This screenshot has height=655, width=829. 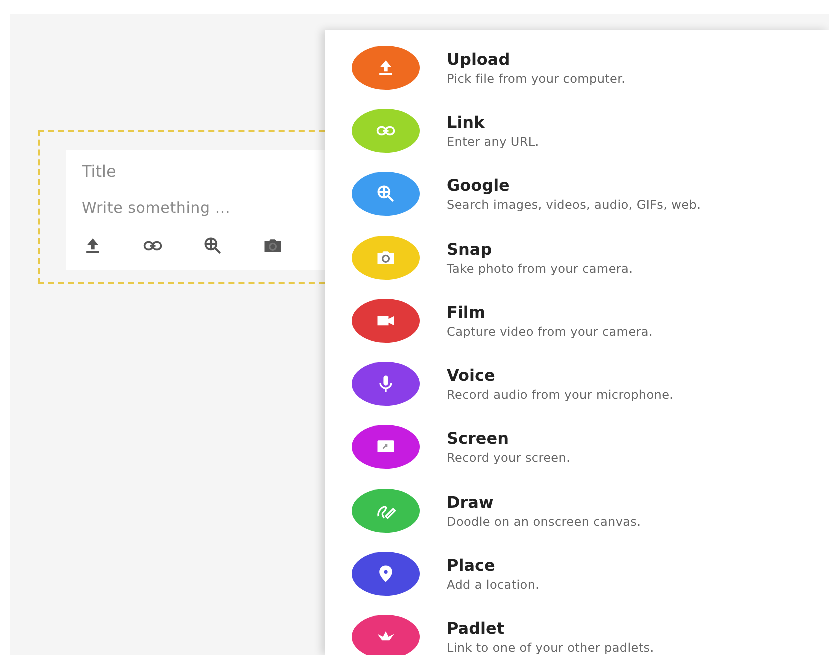 What do you see at coordinates (479, 186) in the screenshot?
I see `item-title: Google` at bounding box center [479, 186].